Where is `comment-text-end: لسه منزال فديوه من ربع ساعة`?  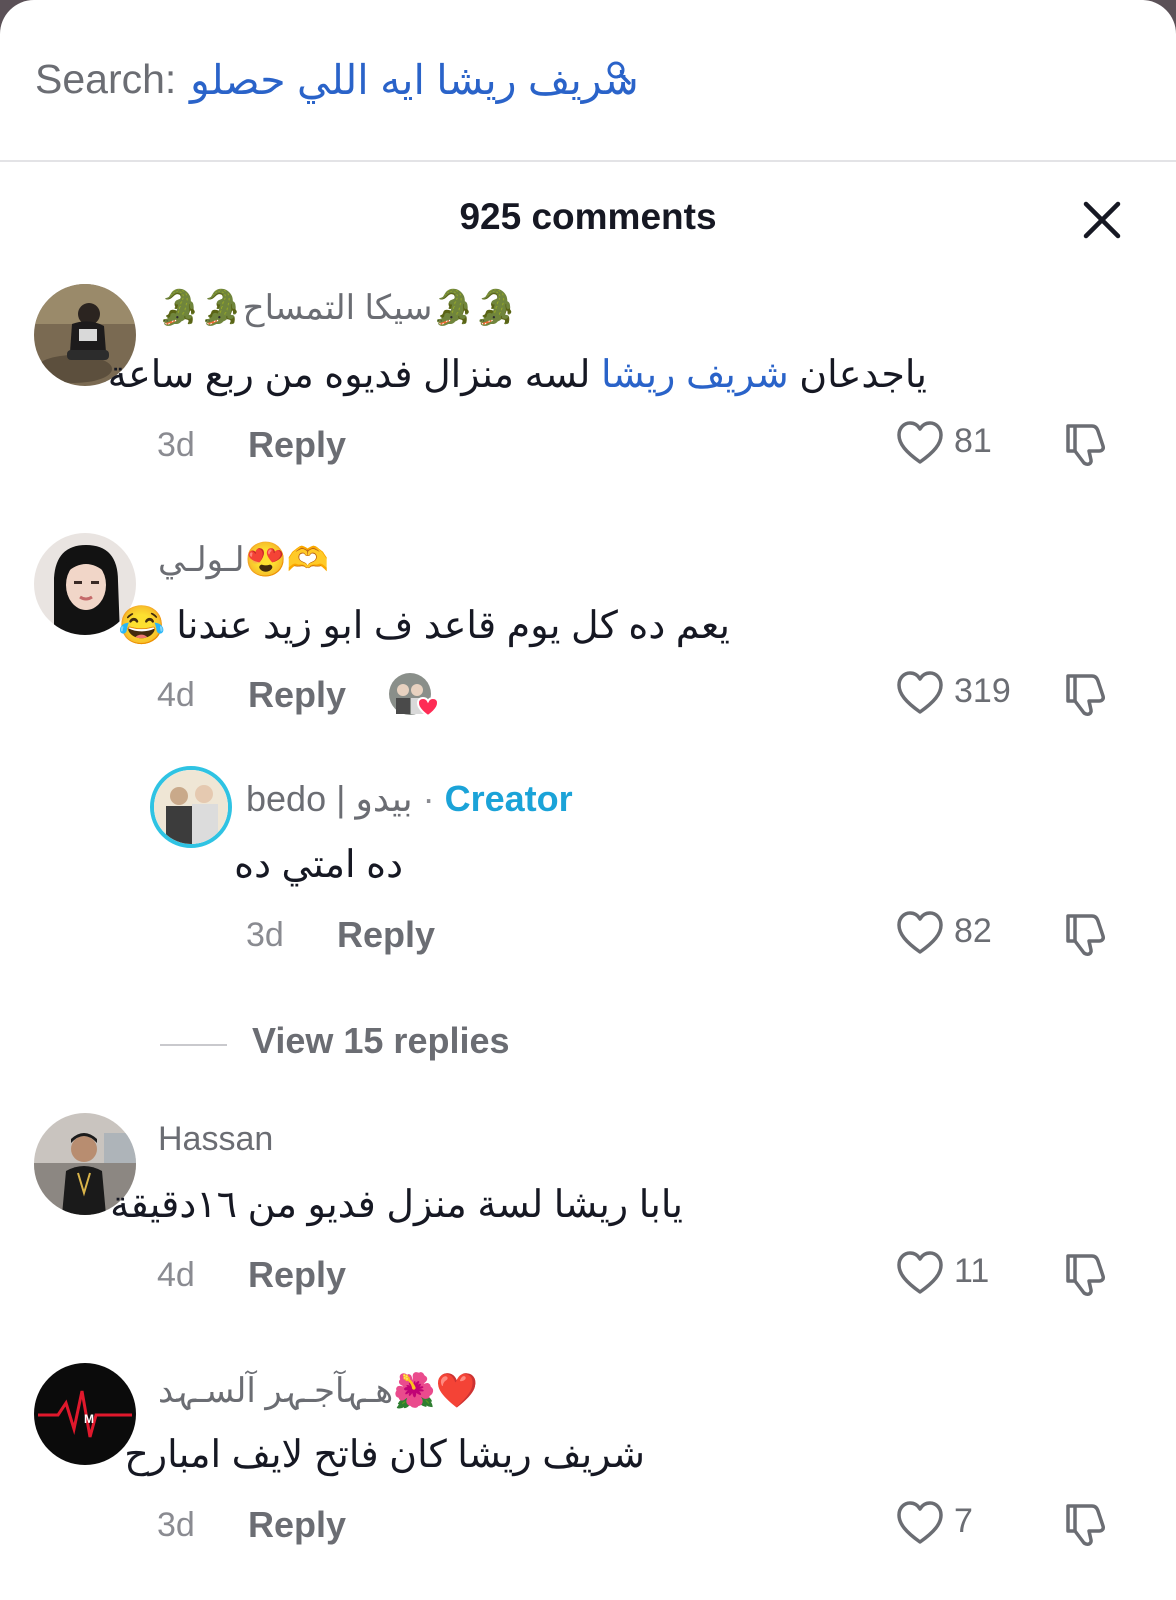 comment-text-end: لسه منزال فديوه من ربع ساعة is located at coordinates (354, 375).